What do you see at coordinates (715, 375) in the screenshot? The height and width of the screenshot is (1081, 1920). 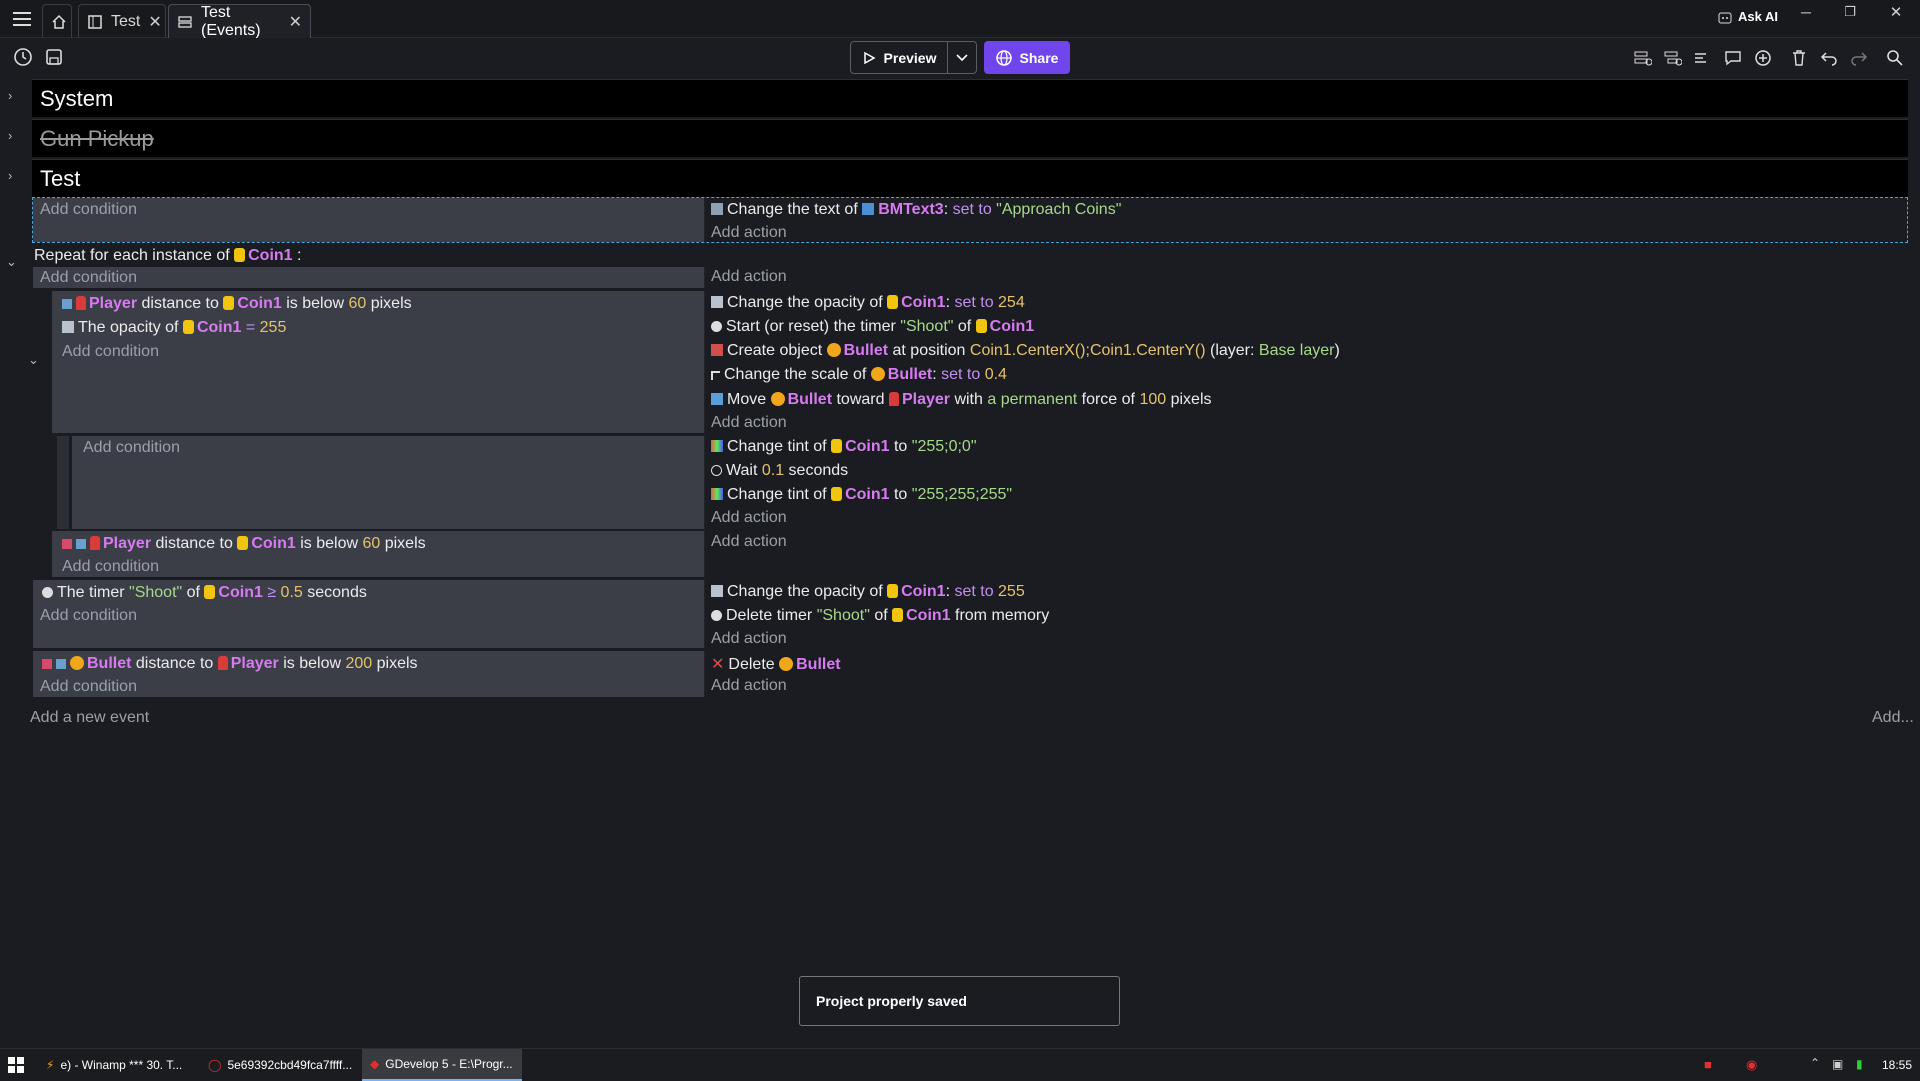 I see `scale-icon` at bounding box center [715, 375].